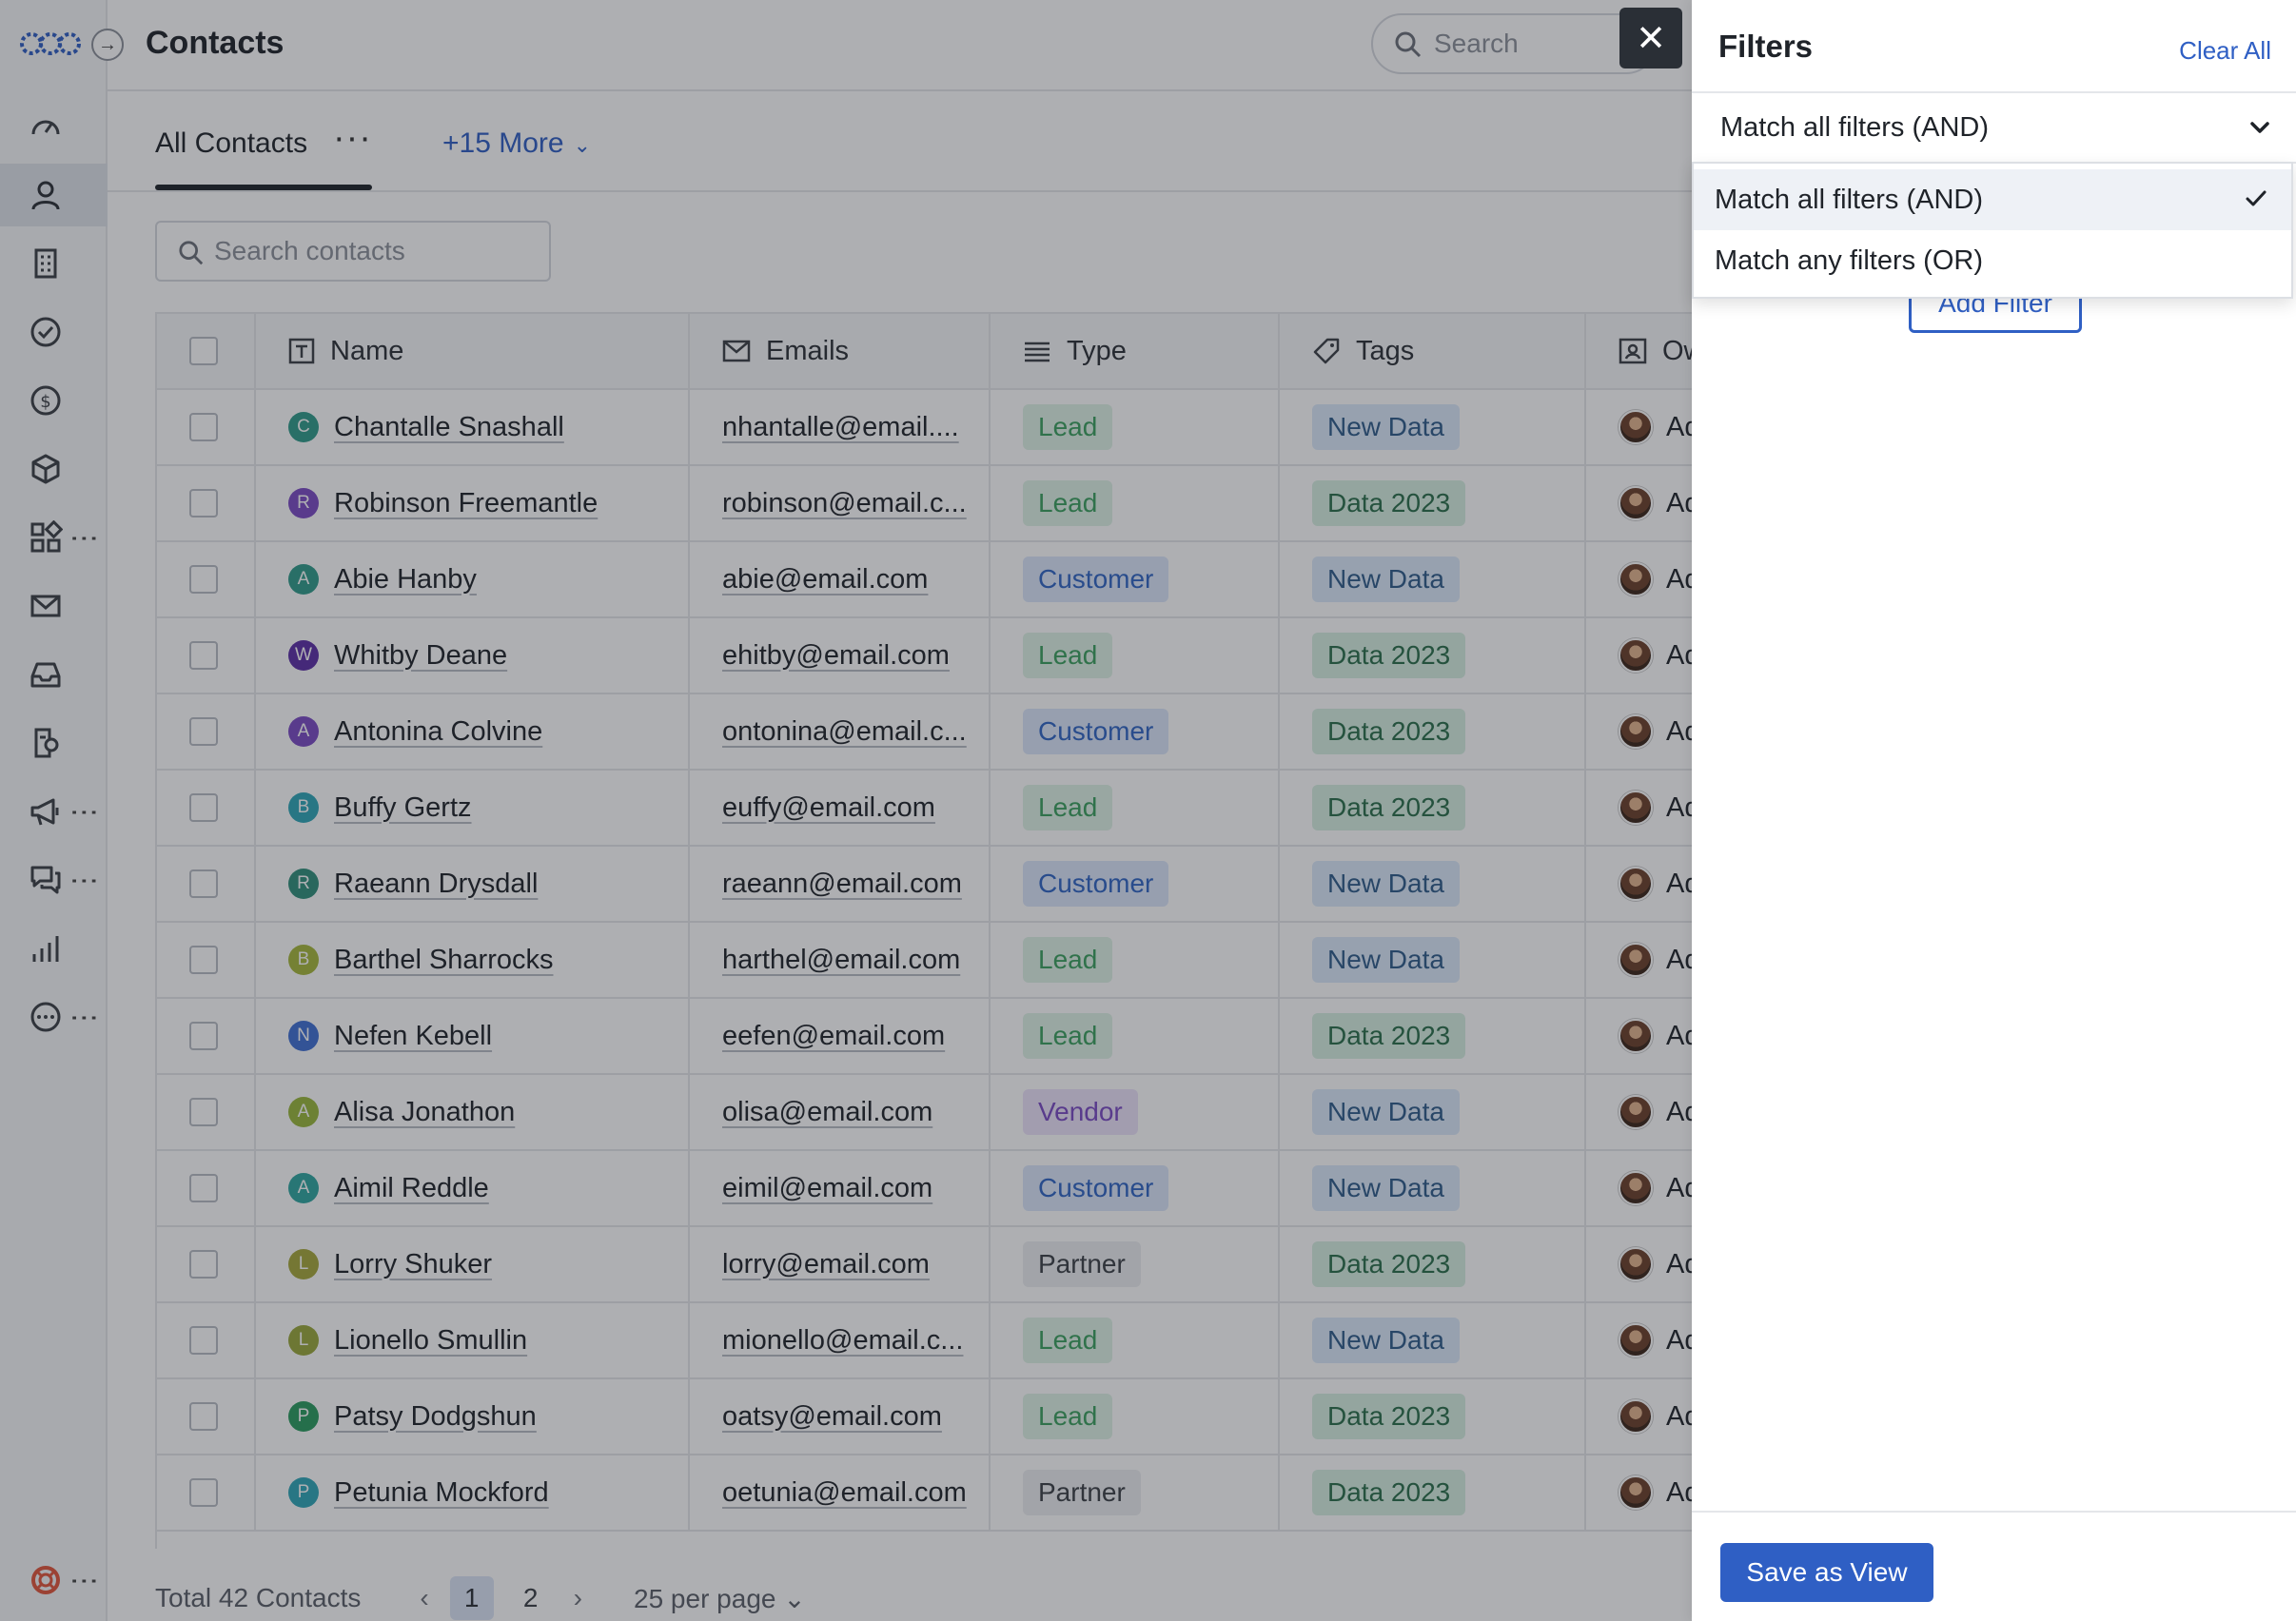 This screenshot has width=2296, height=1621. What do you see at coordinates (1849, 260) in the screenshot?
I see `option-match-any-label: Match any filters (OR)` at bounding box center [1849, 260].